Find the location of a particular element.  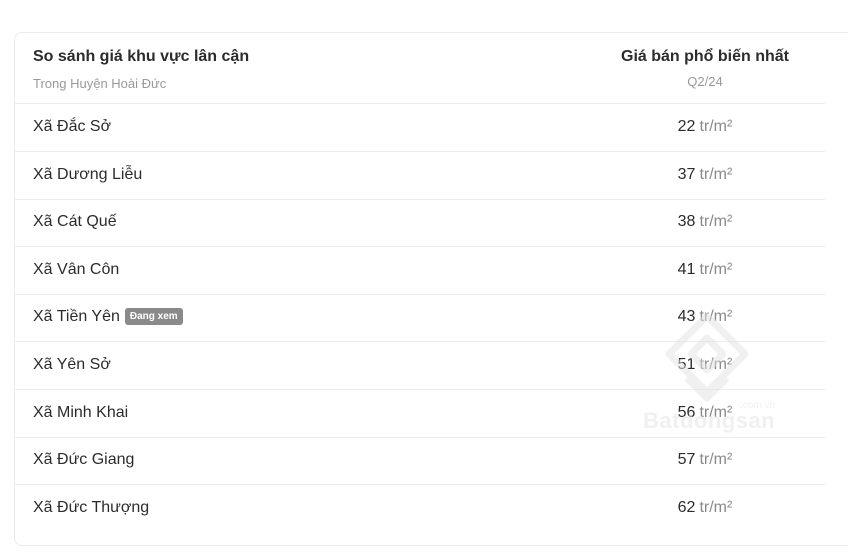

area-name-cell: Xã Đắc Sở is located at coordinates (72, 127).